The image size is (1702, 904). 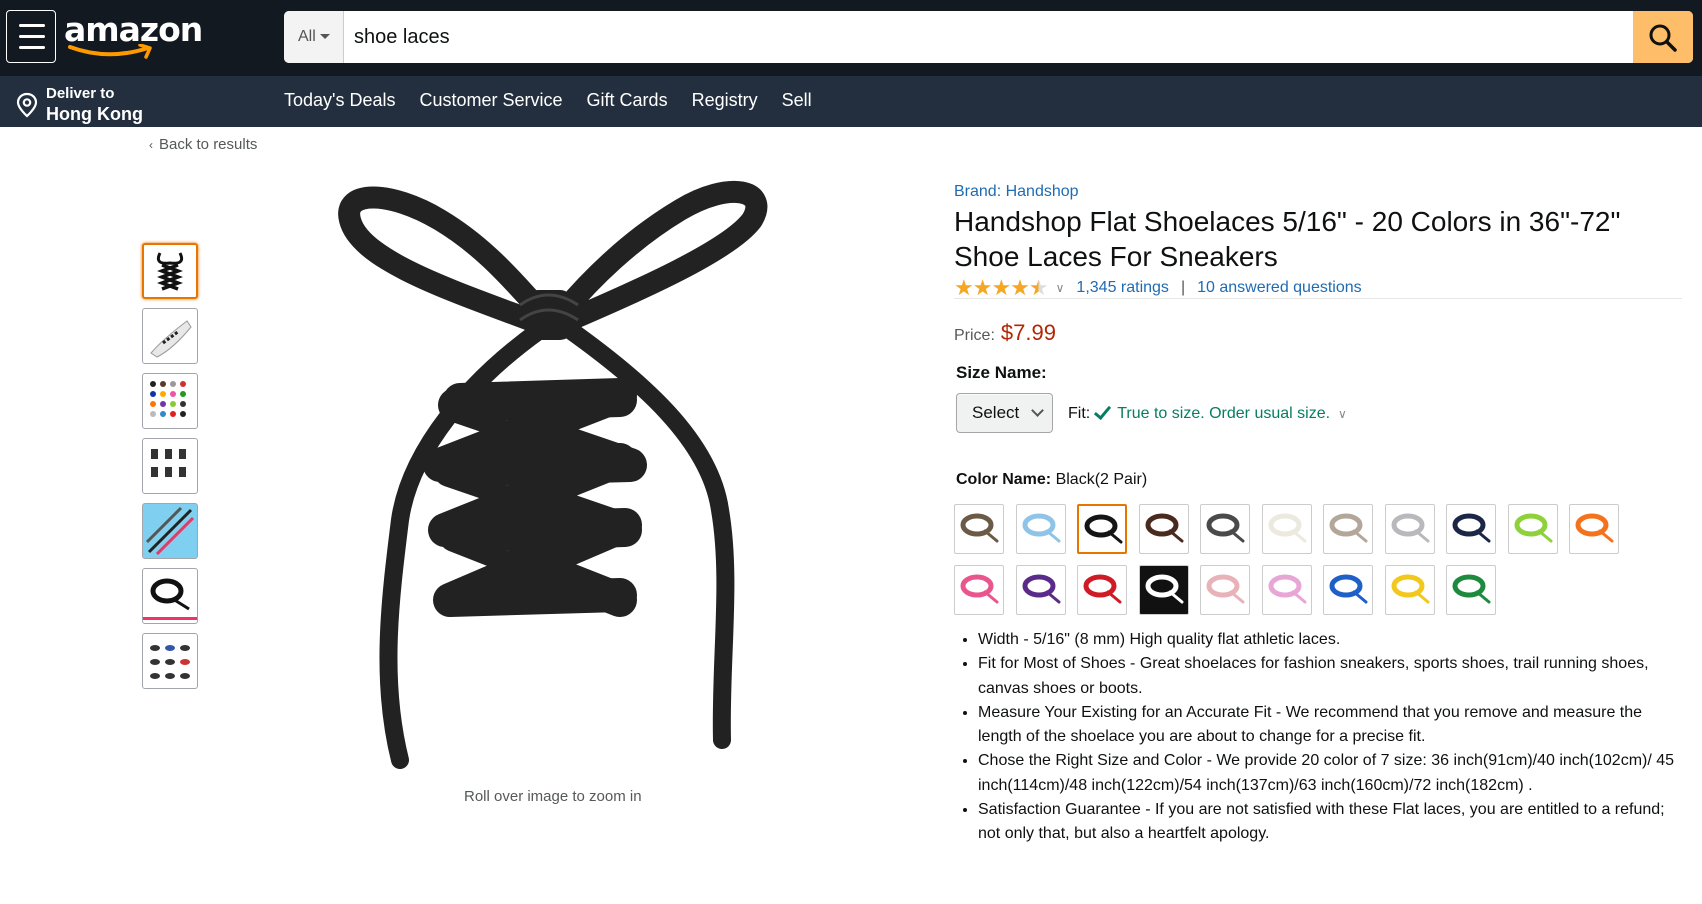 I want to click on back-to-results-link: ‹ Back to results, so click(x=203, y=144).